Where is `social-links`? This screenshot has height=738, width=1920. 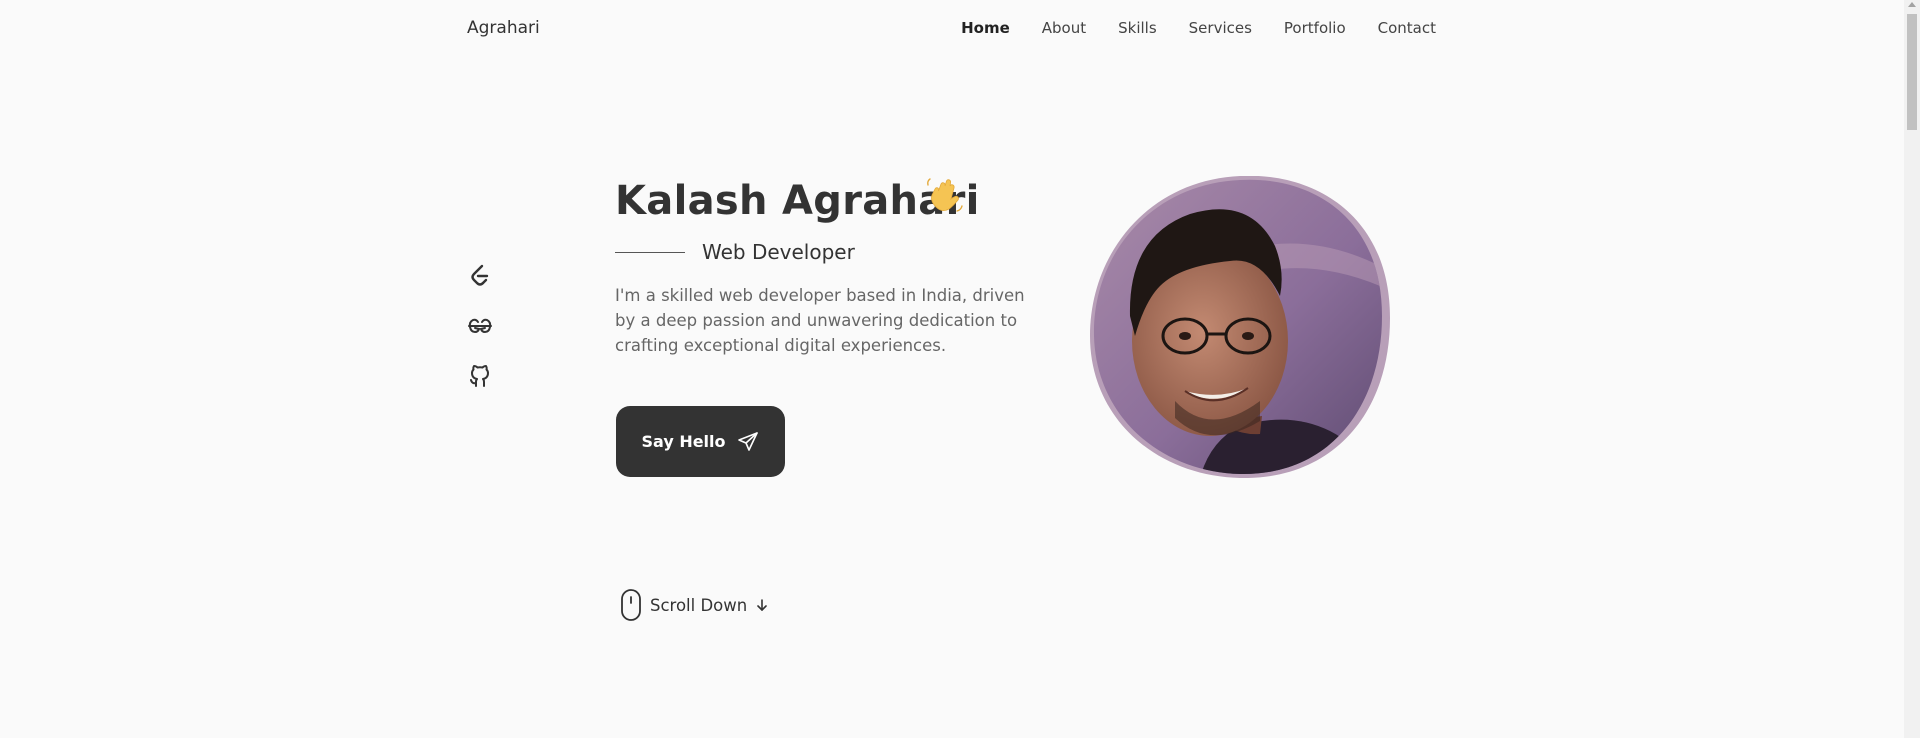 social-links is located at coordinates (480, 326).